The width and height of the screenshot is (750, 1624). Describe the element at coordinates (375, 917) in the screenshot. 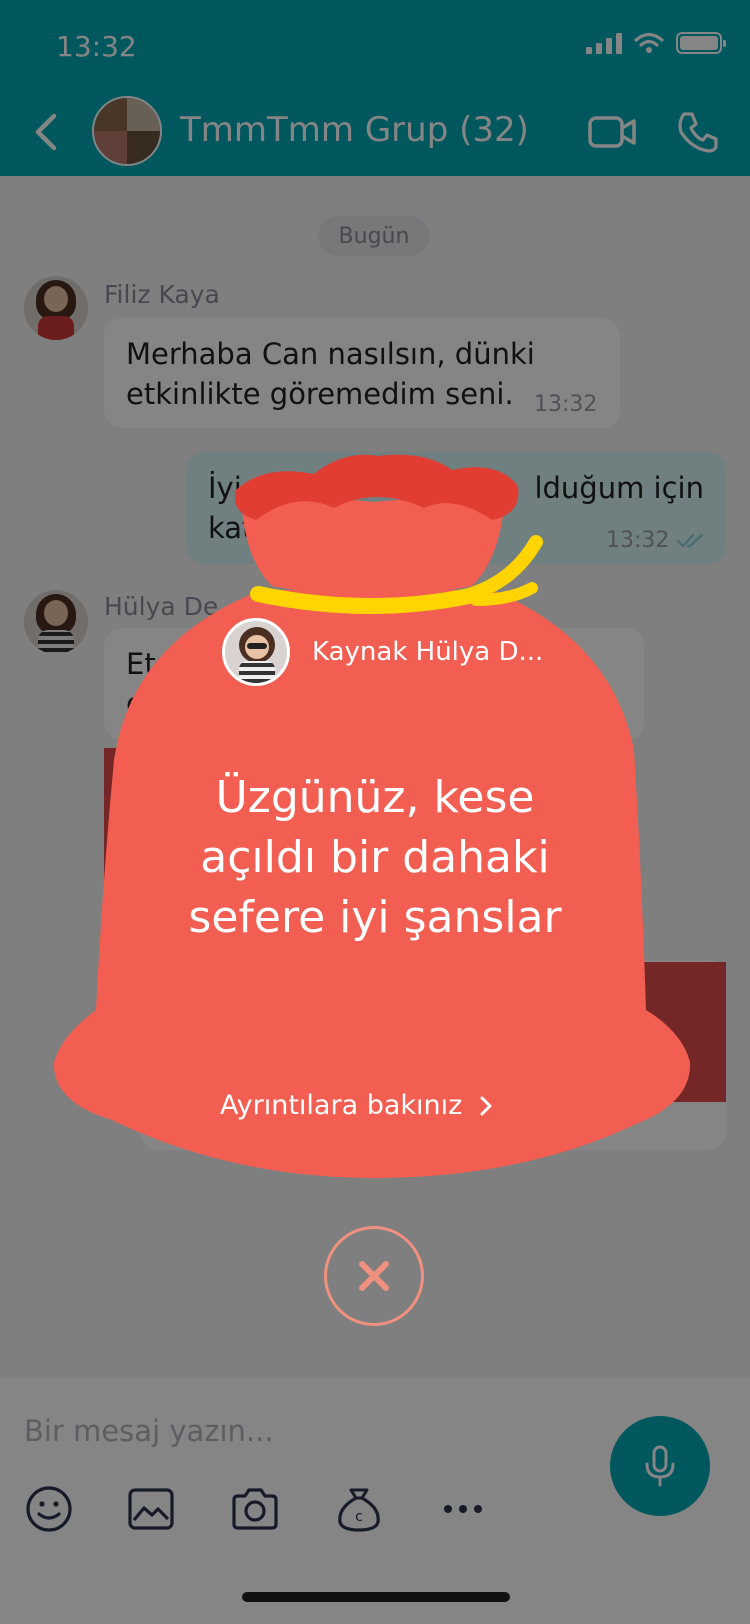

I see `result-message-line: sefere iyi şanslar` at that location.